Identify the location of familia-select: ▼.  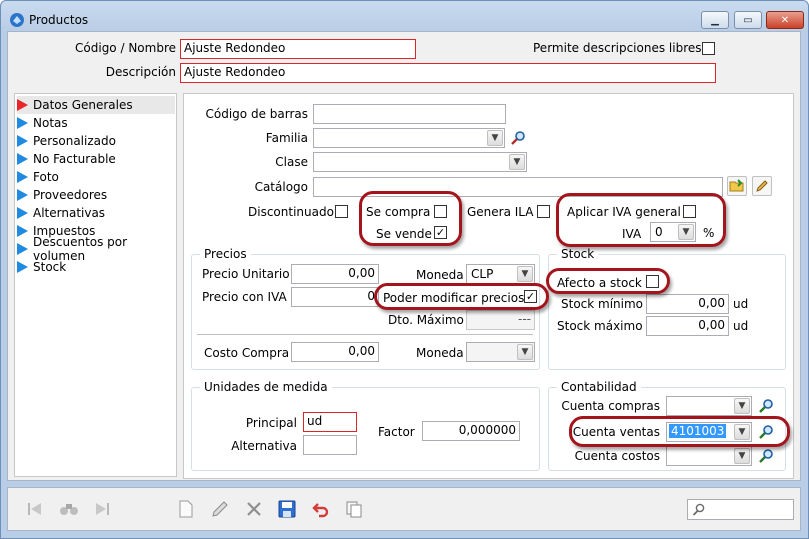
(409, 138).